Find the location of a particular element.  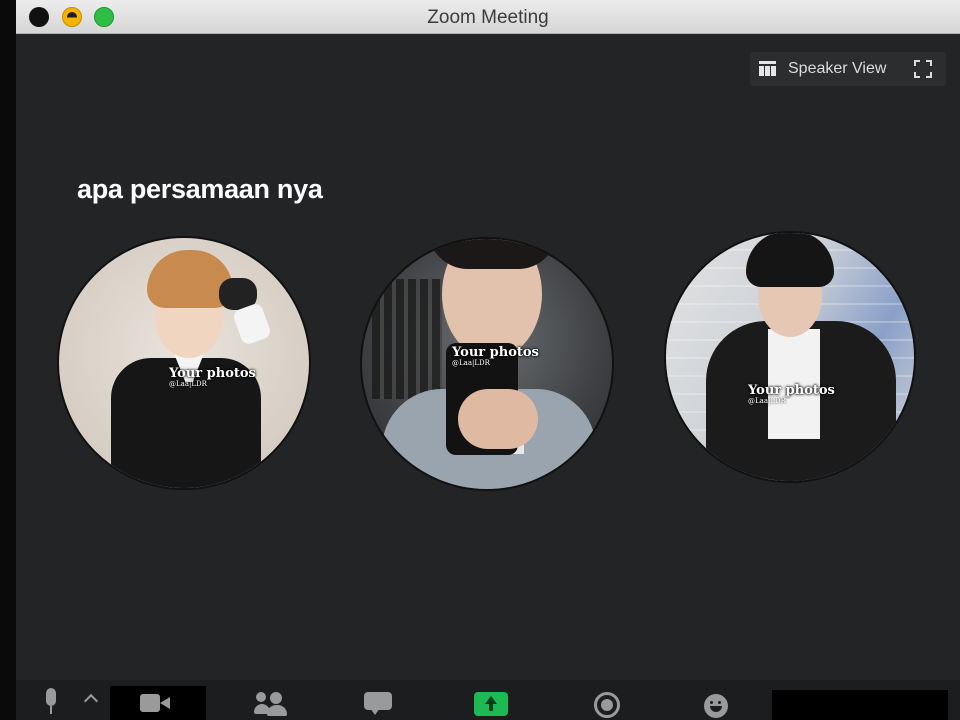

hand is located at coordinates (498, 419).